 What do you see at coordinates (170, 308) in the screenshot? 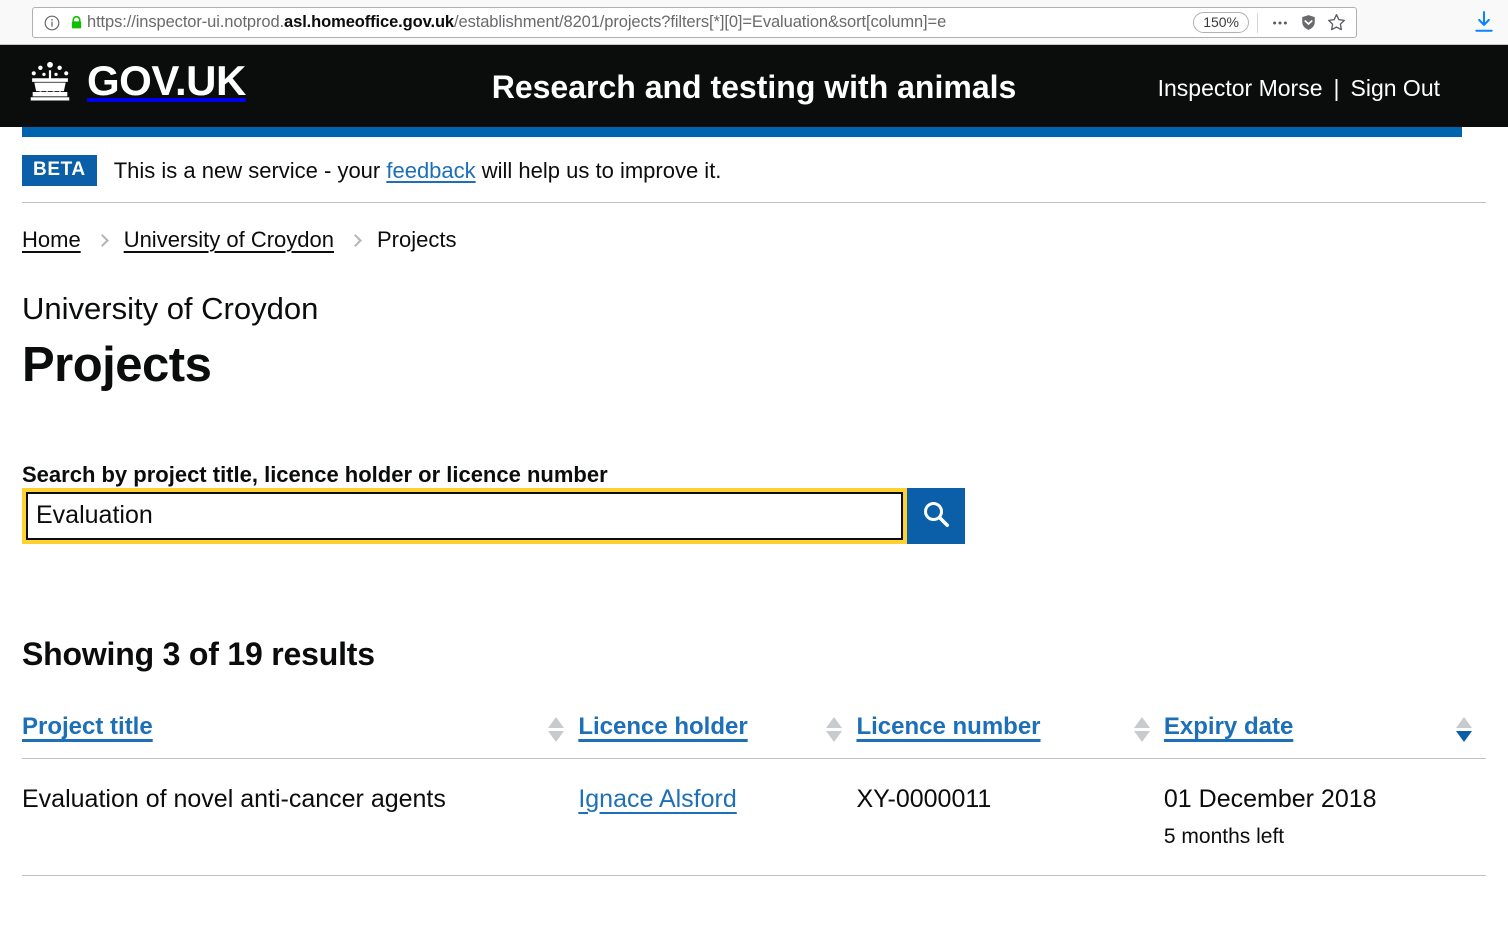
I see `page-caption: University of Croydon` at bounding box center [170, 308].